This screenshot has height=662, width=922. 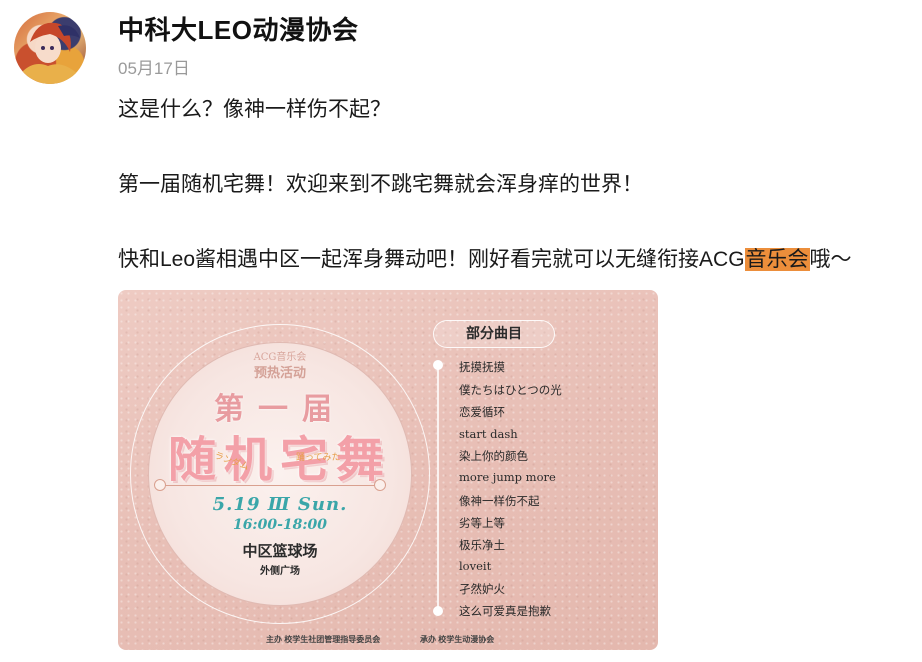 What do you see at coordinates (254, 109) in the screenshot?
I see `post-text-line: 这是什么？像神一样伤不起？` at bounding box center [254, 109].